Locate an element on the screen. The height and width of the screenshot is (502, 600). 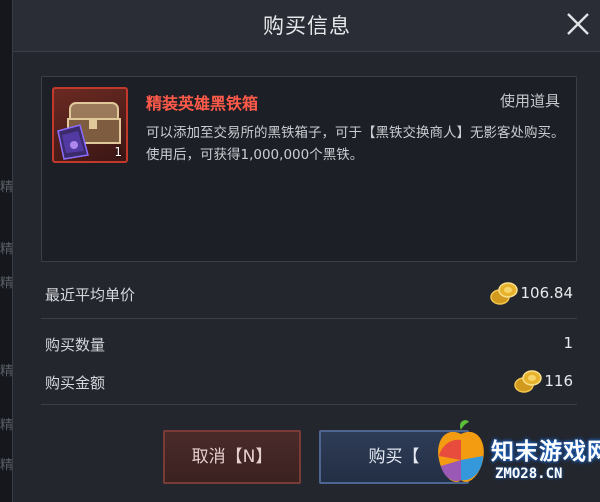
cancel-button: 取消【N】 is located at coordinates (232, 457).